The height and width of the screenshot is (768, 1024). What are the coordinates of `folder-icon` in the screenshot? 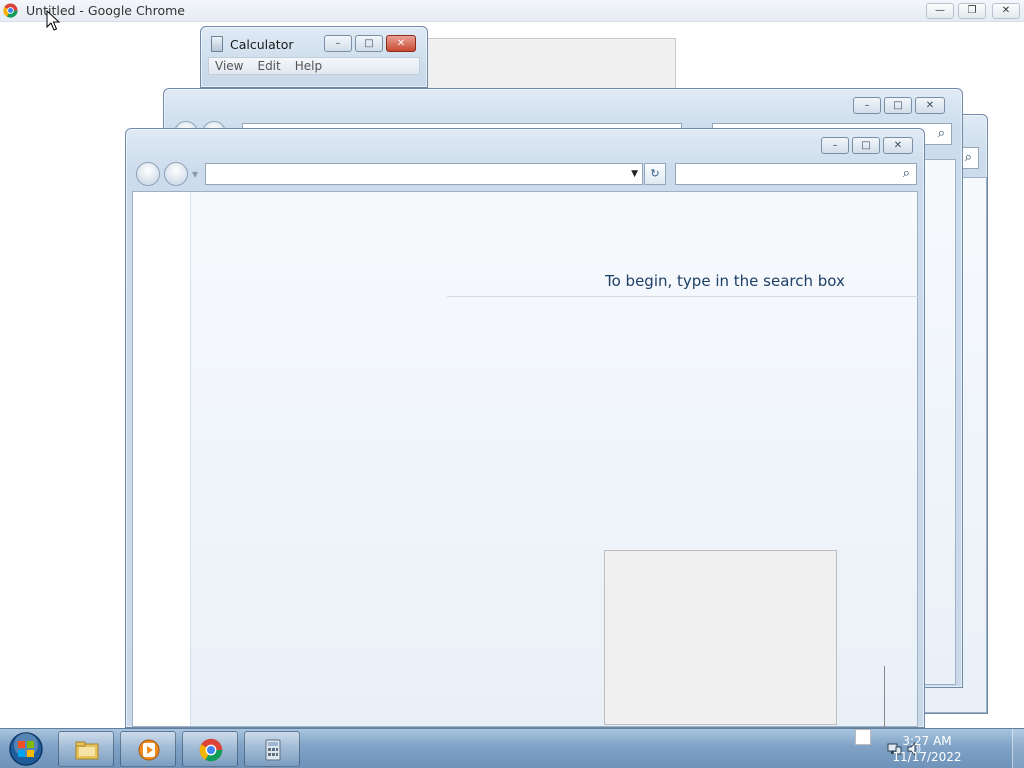 It's located at (87, 750).